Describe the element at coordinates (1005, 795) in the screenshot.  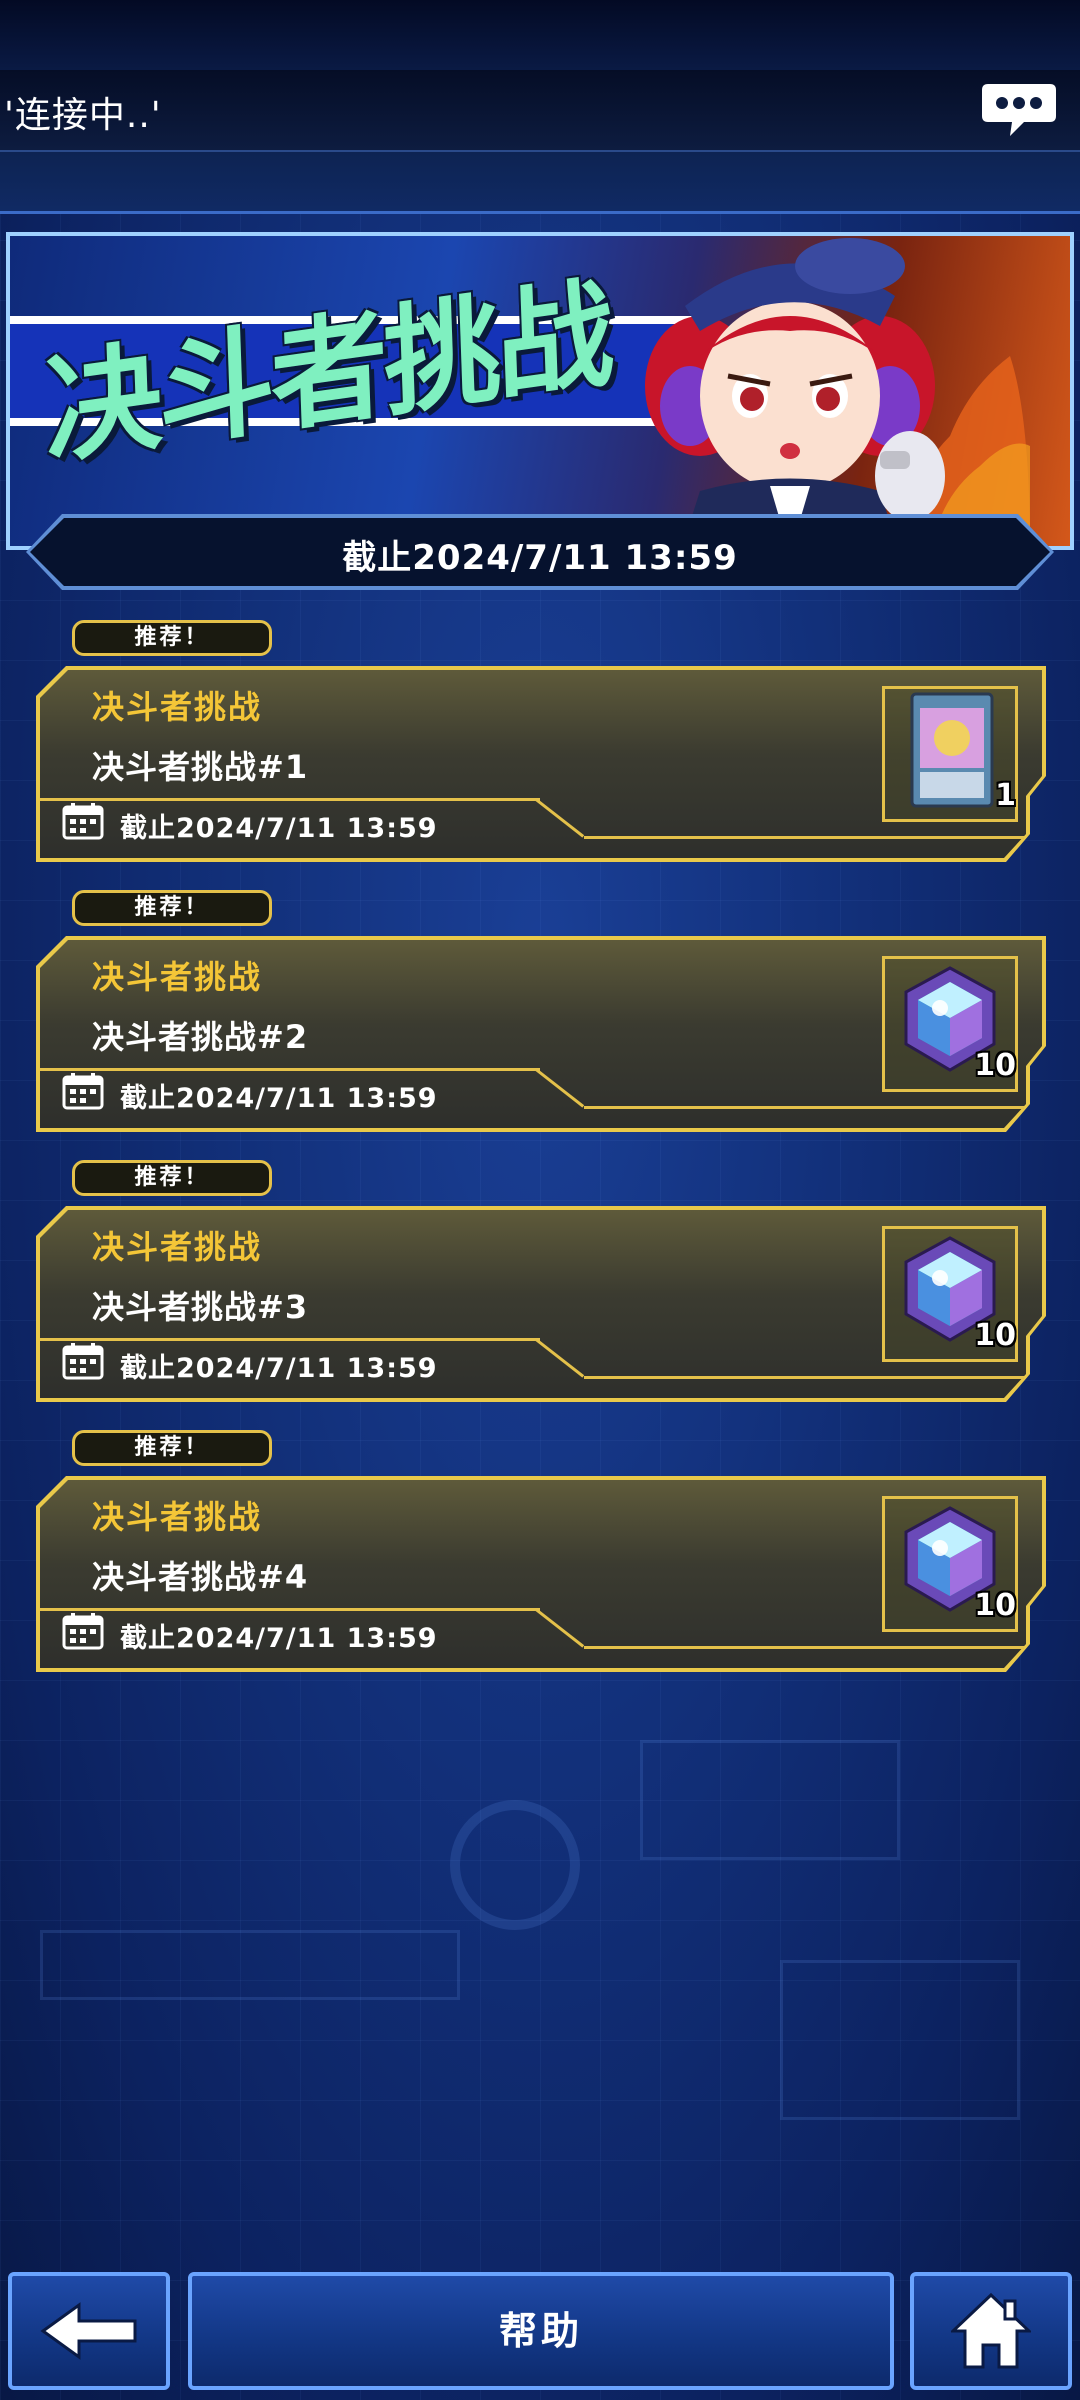
I see `reward-count: 1` at that location.